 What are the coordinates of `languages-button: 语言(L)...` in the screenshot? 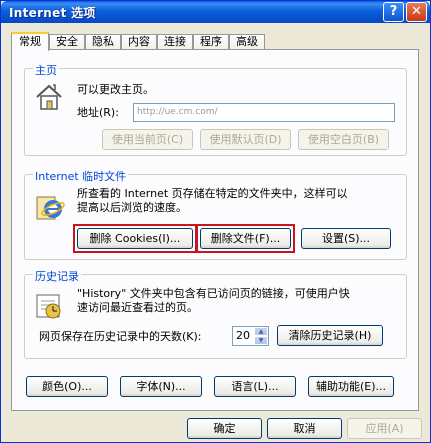 It's located at (255, 386).